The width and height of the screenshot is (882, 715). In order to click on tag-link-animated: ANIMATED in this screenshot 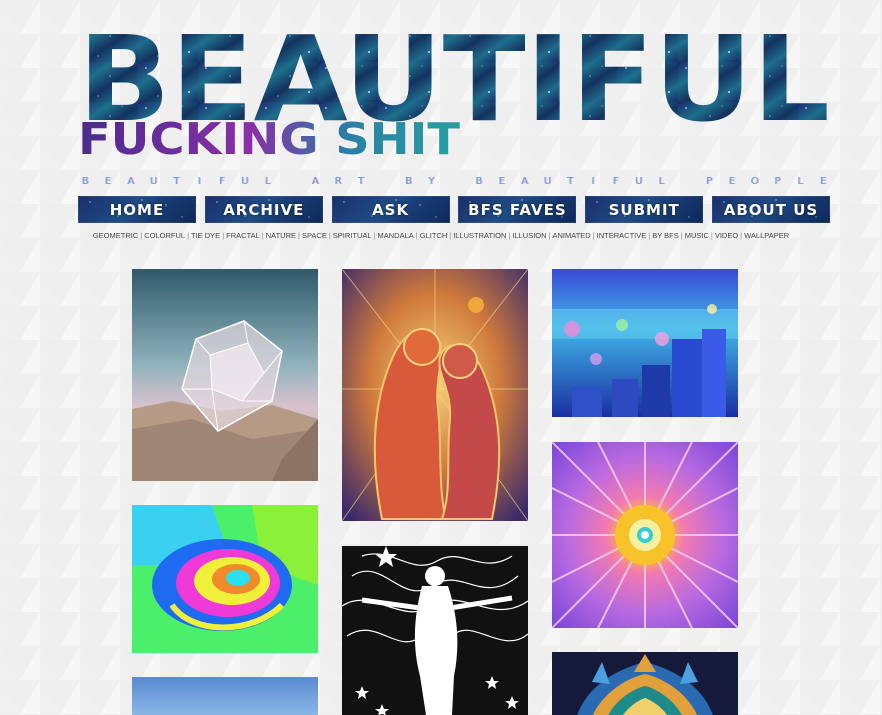, I will do `click(572, 235)`.